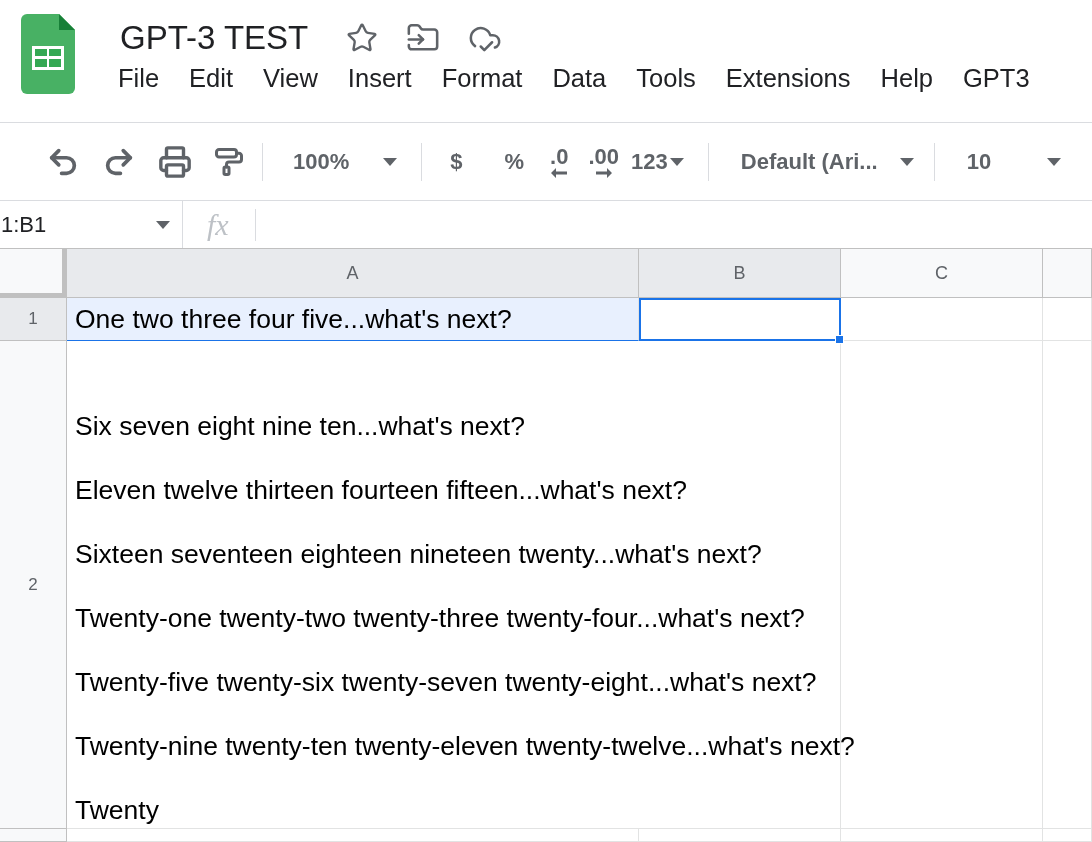 This screenshot has height=842, width=1092. What do you see at coordinates (1014, 161) in the screenshot?
I see `font-size-dropdown: 10` at bounding box center [1014, 161].